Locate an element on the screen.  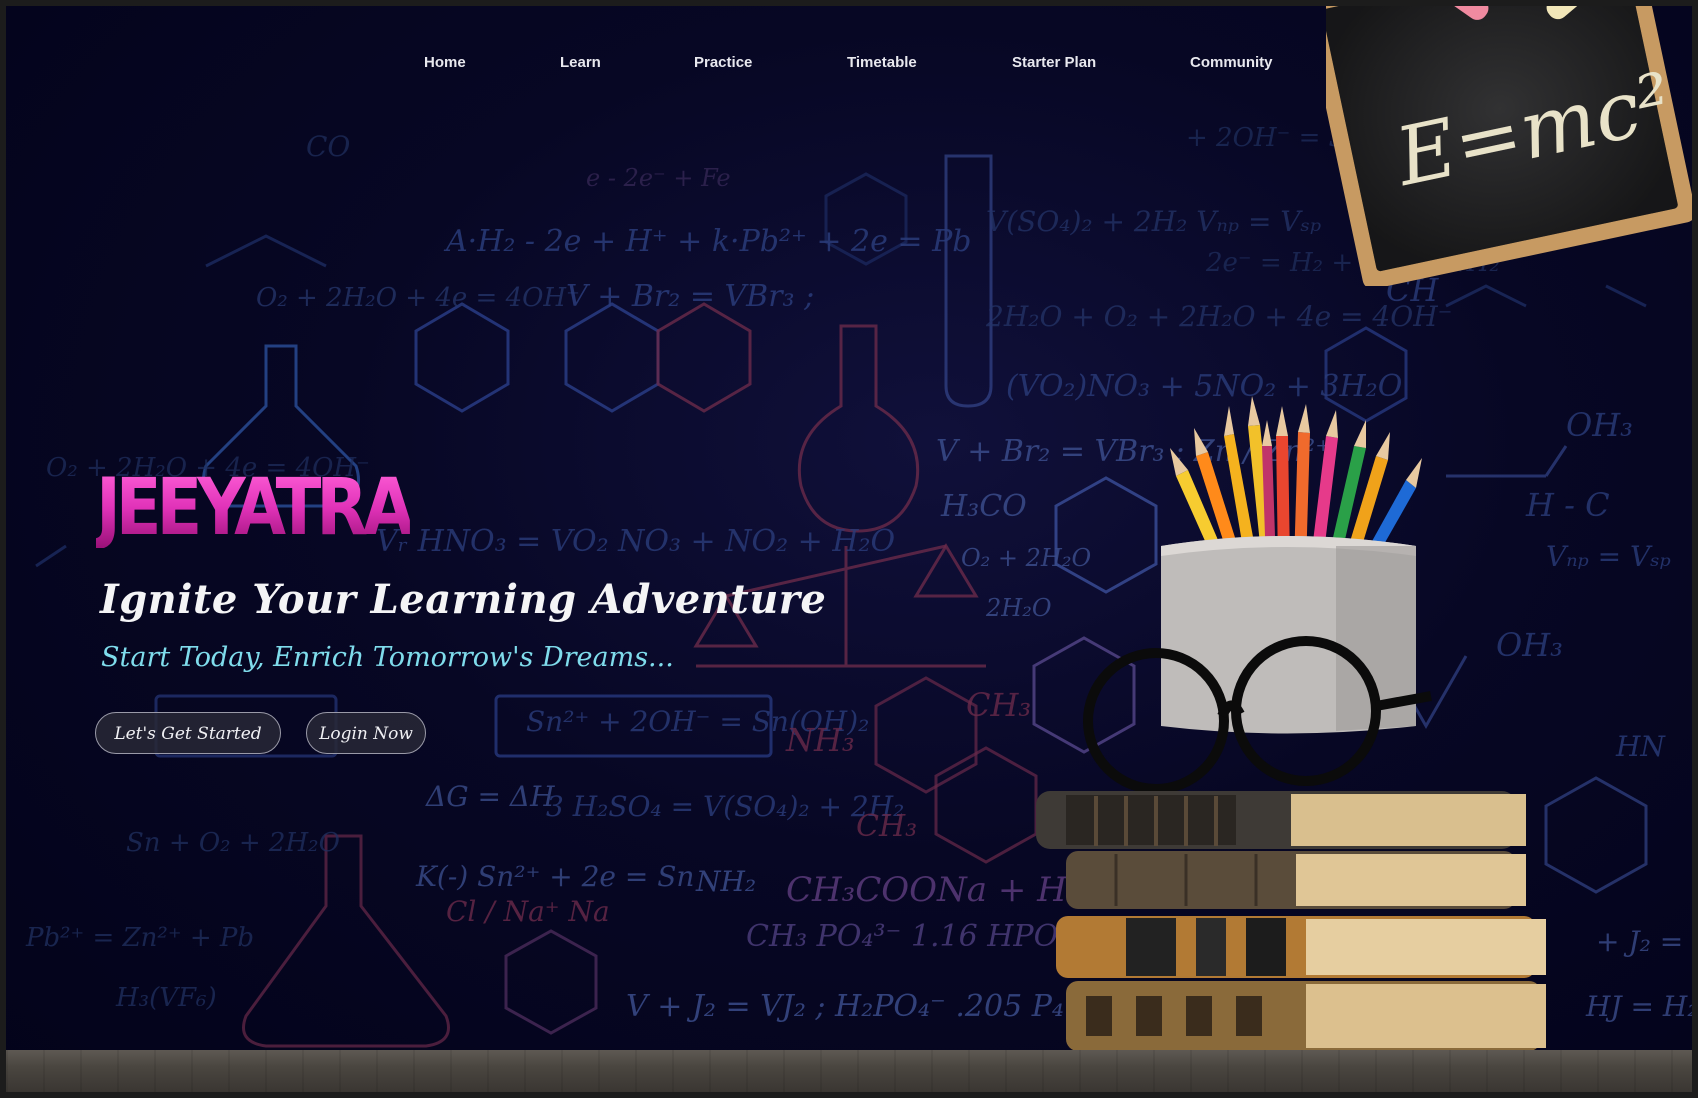
svg-text: 2H₂O + O₂ + 2H₂O + 4e = 4OH⁻ is located at coordinates (1218, 316).